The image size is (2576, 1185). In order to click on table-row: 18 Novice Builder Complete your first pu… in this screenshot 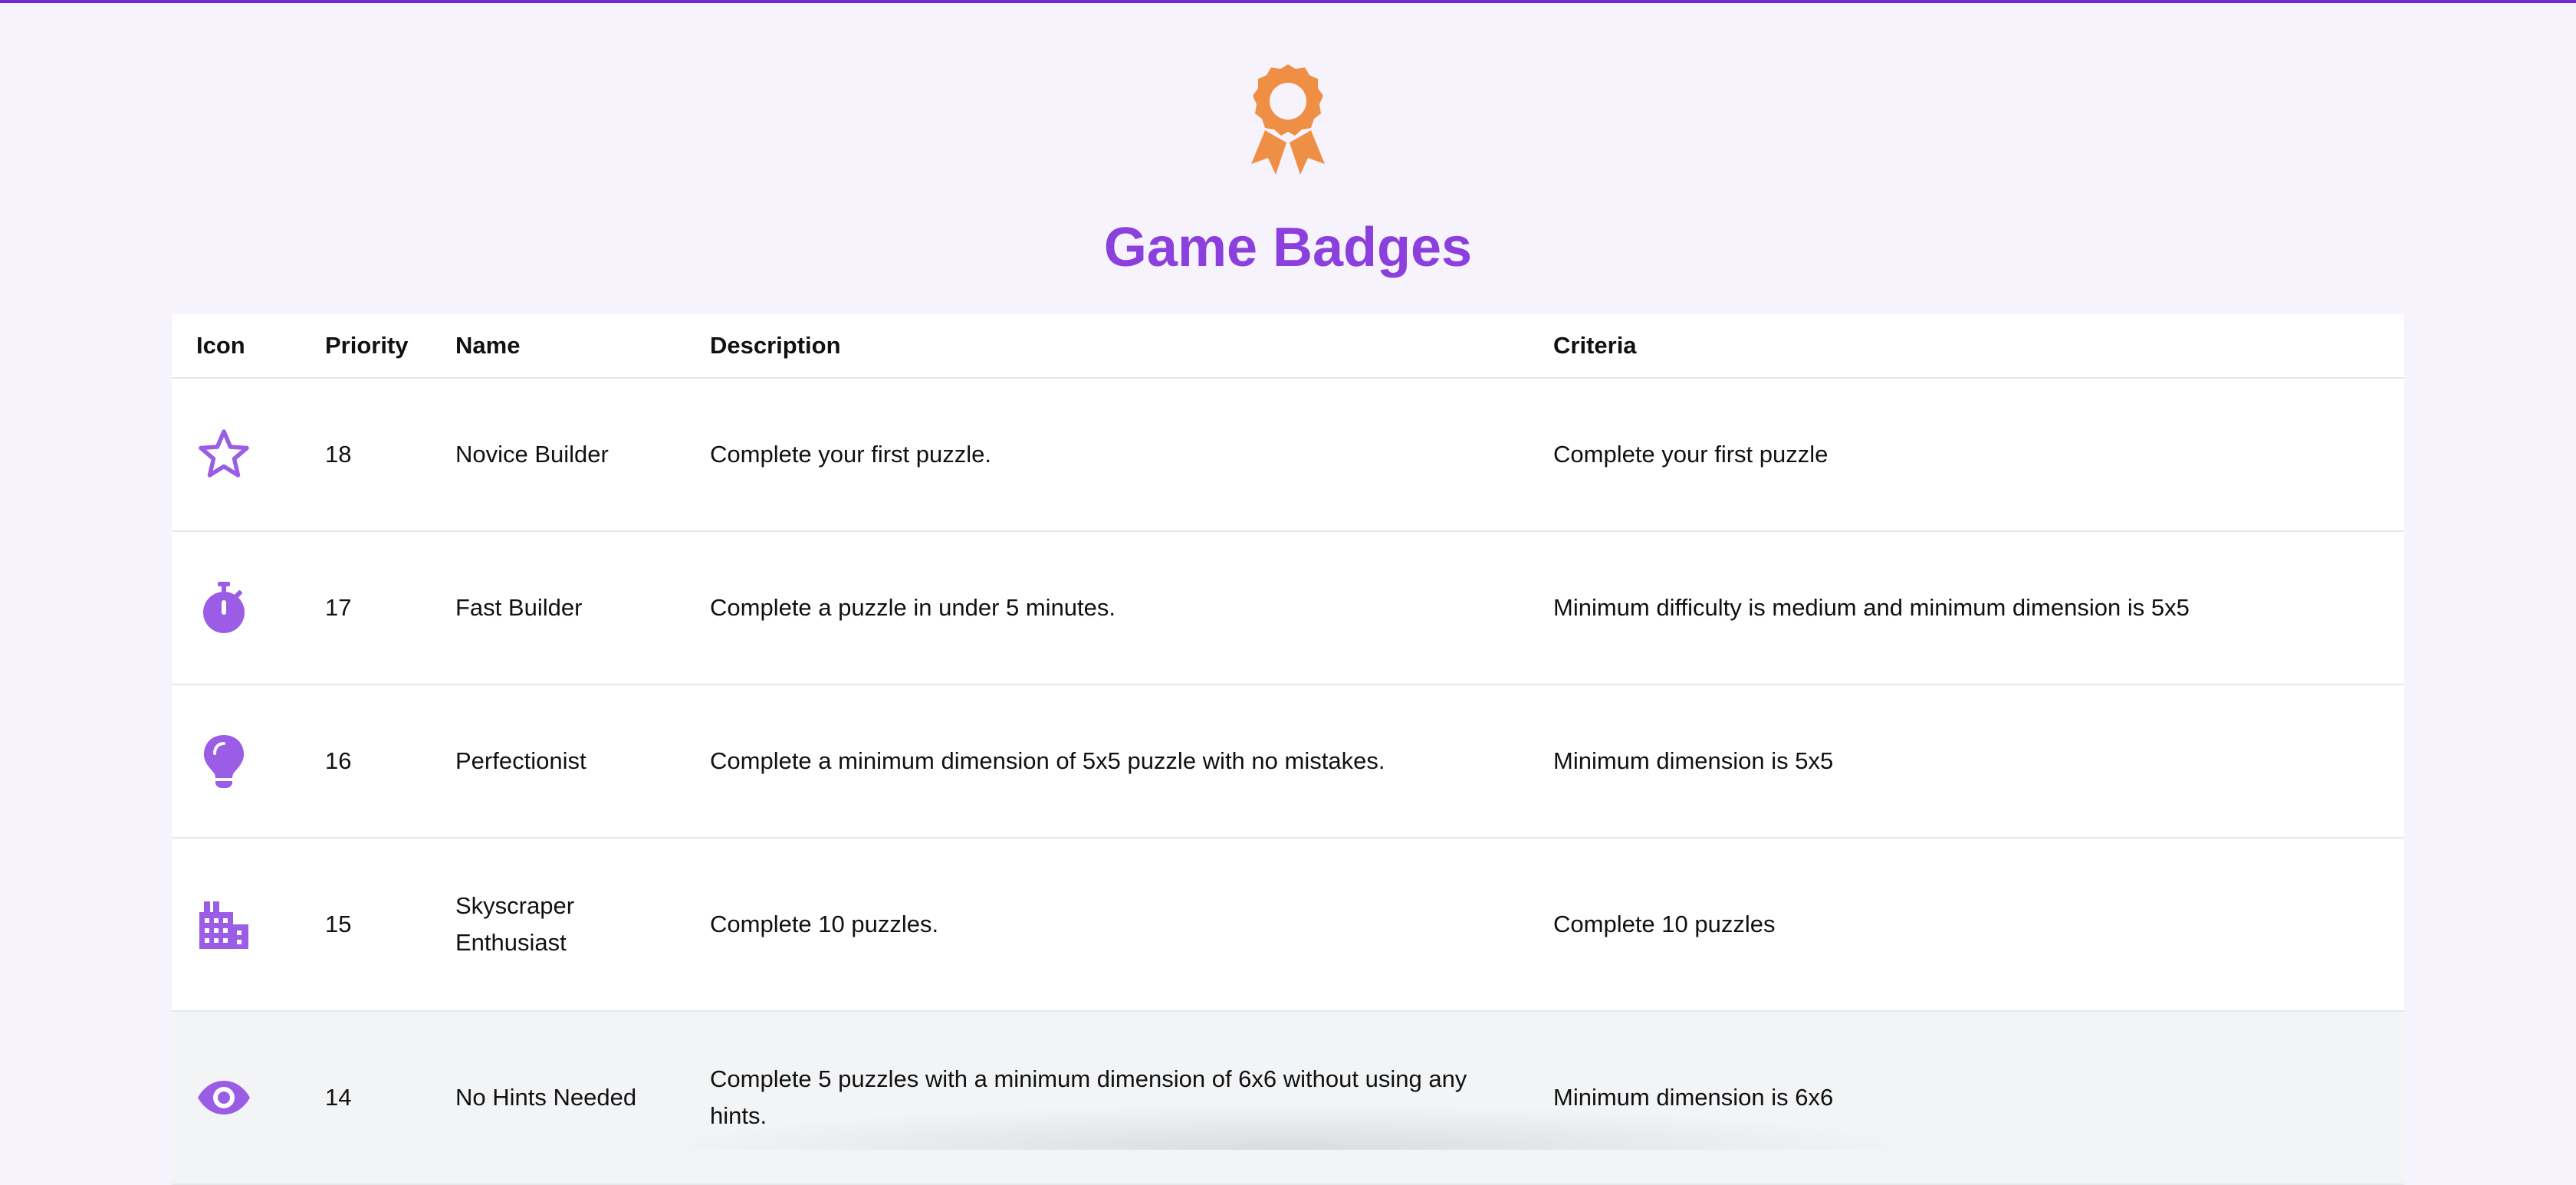, I will do `click(1288, 455)`.